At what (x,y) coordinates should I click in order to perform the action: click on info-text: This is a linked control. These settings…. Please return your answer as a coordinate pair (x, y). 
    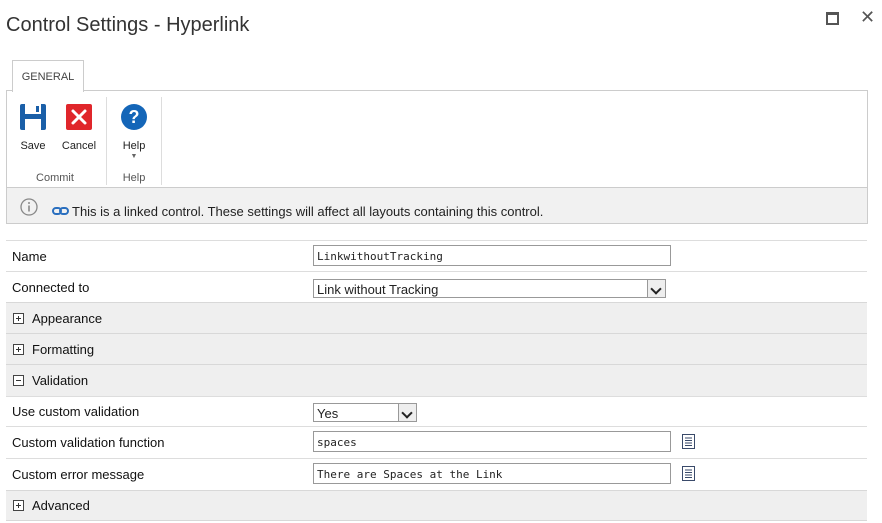
    Looking at the image, I should click on (308, 211).